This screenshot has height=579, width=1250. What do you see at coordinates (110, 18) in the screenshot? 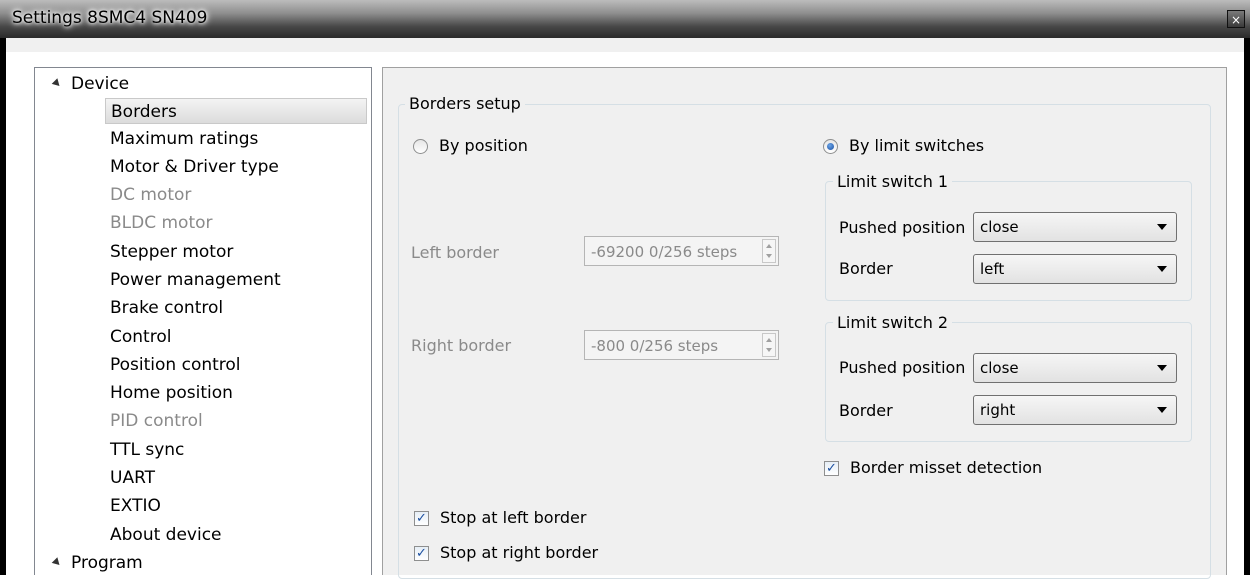
I see `window-title: Settings 8SMC4 SN409` at bounding box center [110, 18].